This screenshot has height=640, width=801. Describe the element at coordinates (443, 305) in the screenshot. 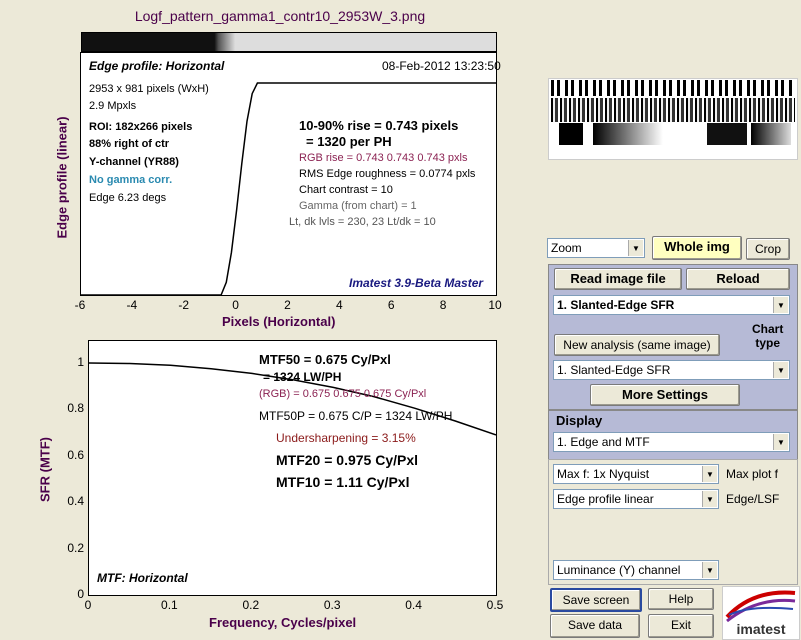

I see `edge-x-tick-label: 8` at that location.